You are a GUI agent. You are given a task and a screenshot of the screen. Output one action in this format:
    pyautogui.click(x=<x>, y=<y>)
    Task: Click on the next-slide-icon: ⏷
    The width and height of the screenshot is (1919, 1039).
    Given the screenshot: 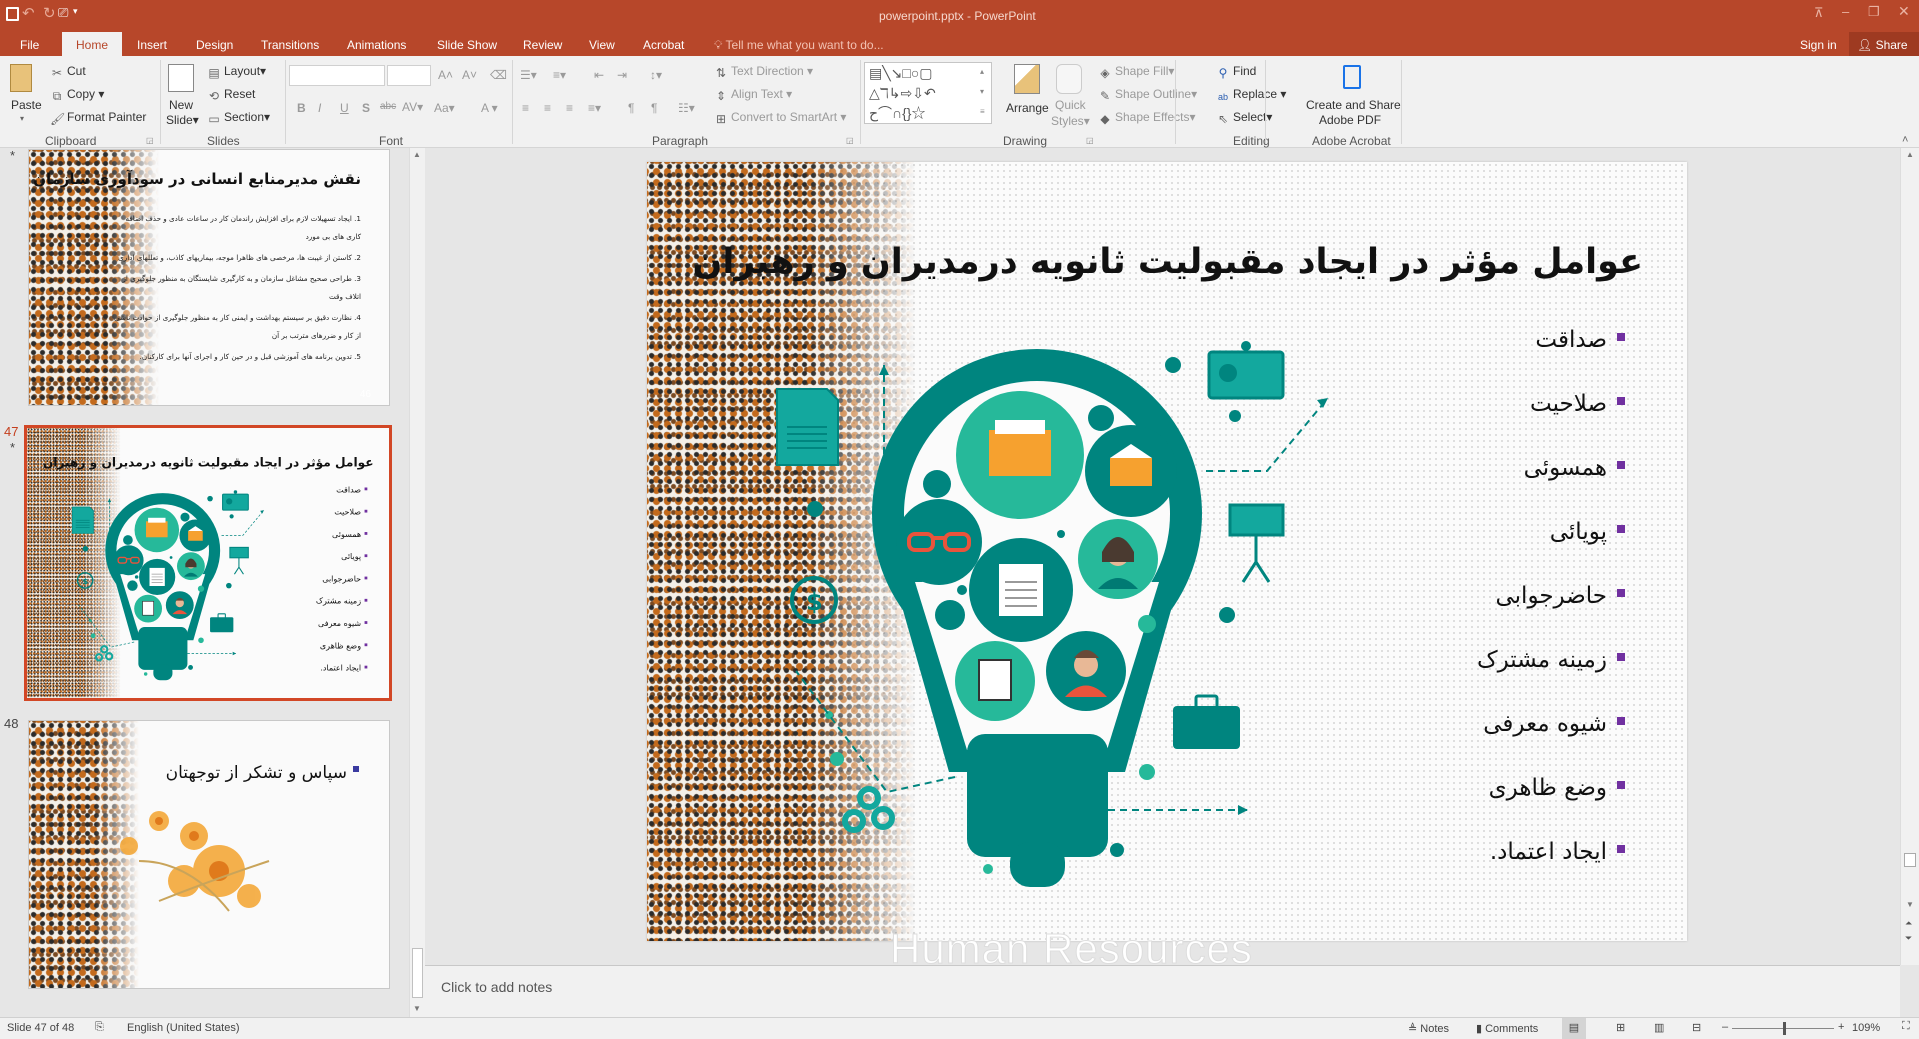 What is the action you would take?
    pyautogui.click(x=1908, y=938)
    